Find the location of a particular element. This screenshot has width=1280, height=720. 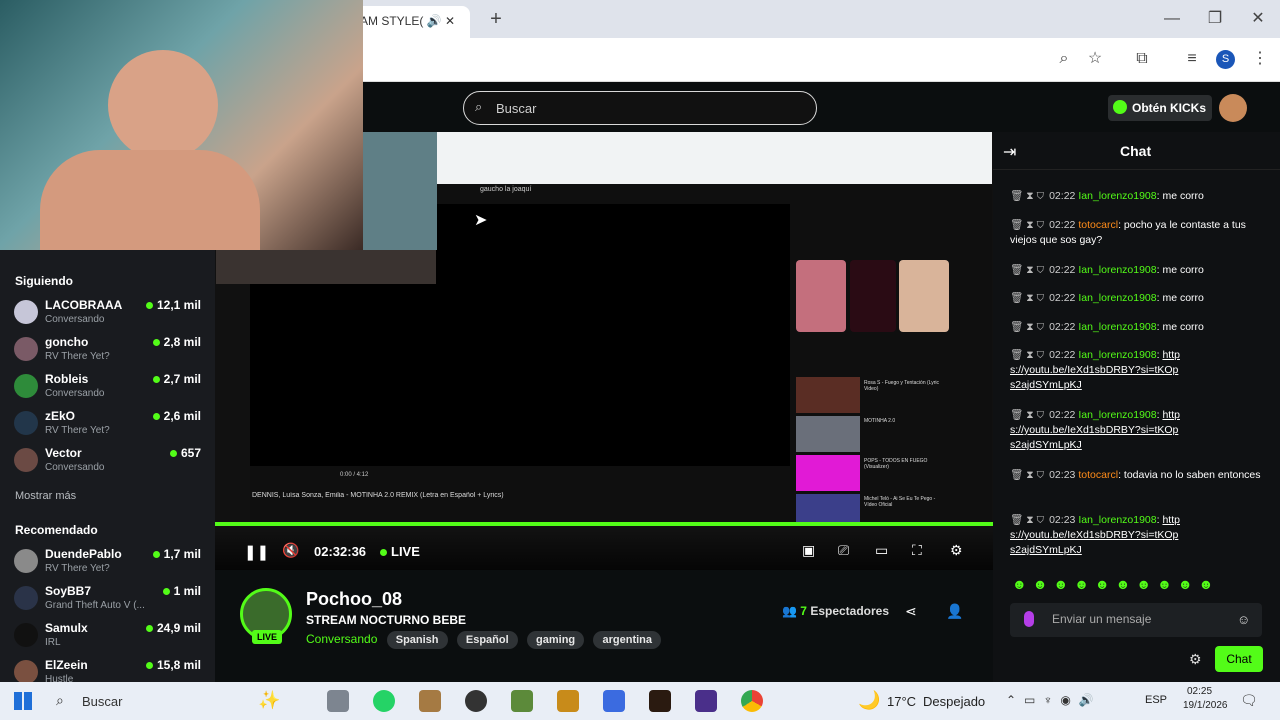

viewer-count-value: 12,1 mil is located at coordinates (178, 305).